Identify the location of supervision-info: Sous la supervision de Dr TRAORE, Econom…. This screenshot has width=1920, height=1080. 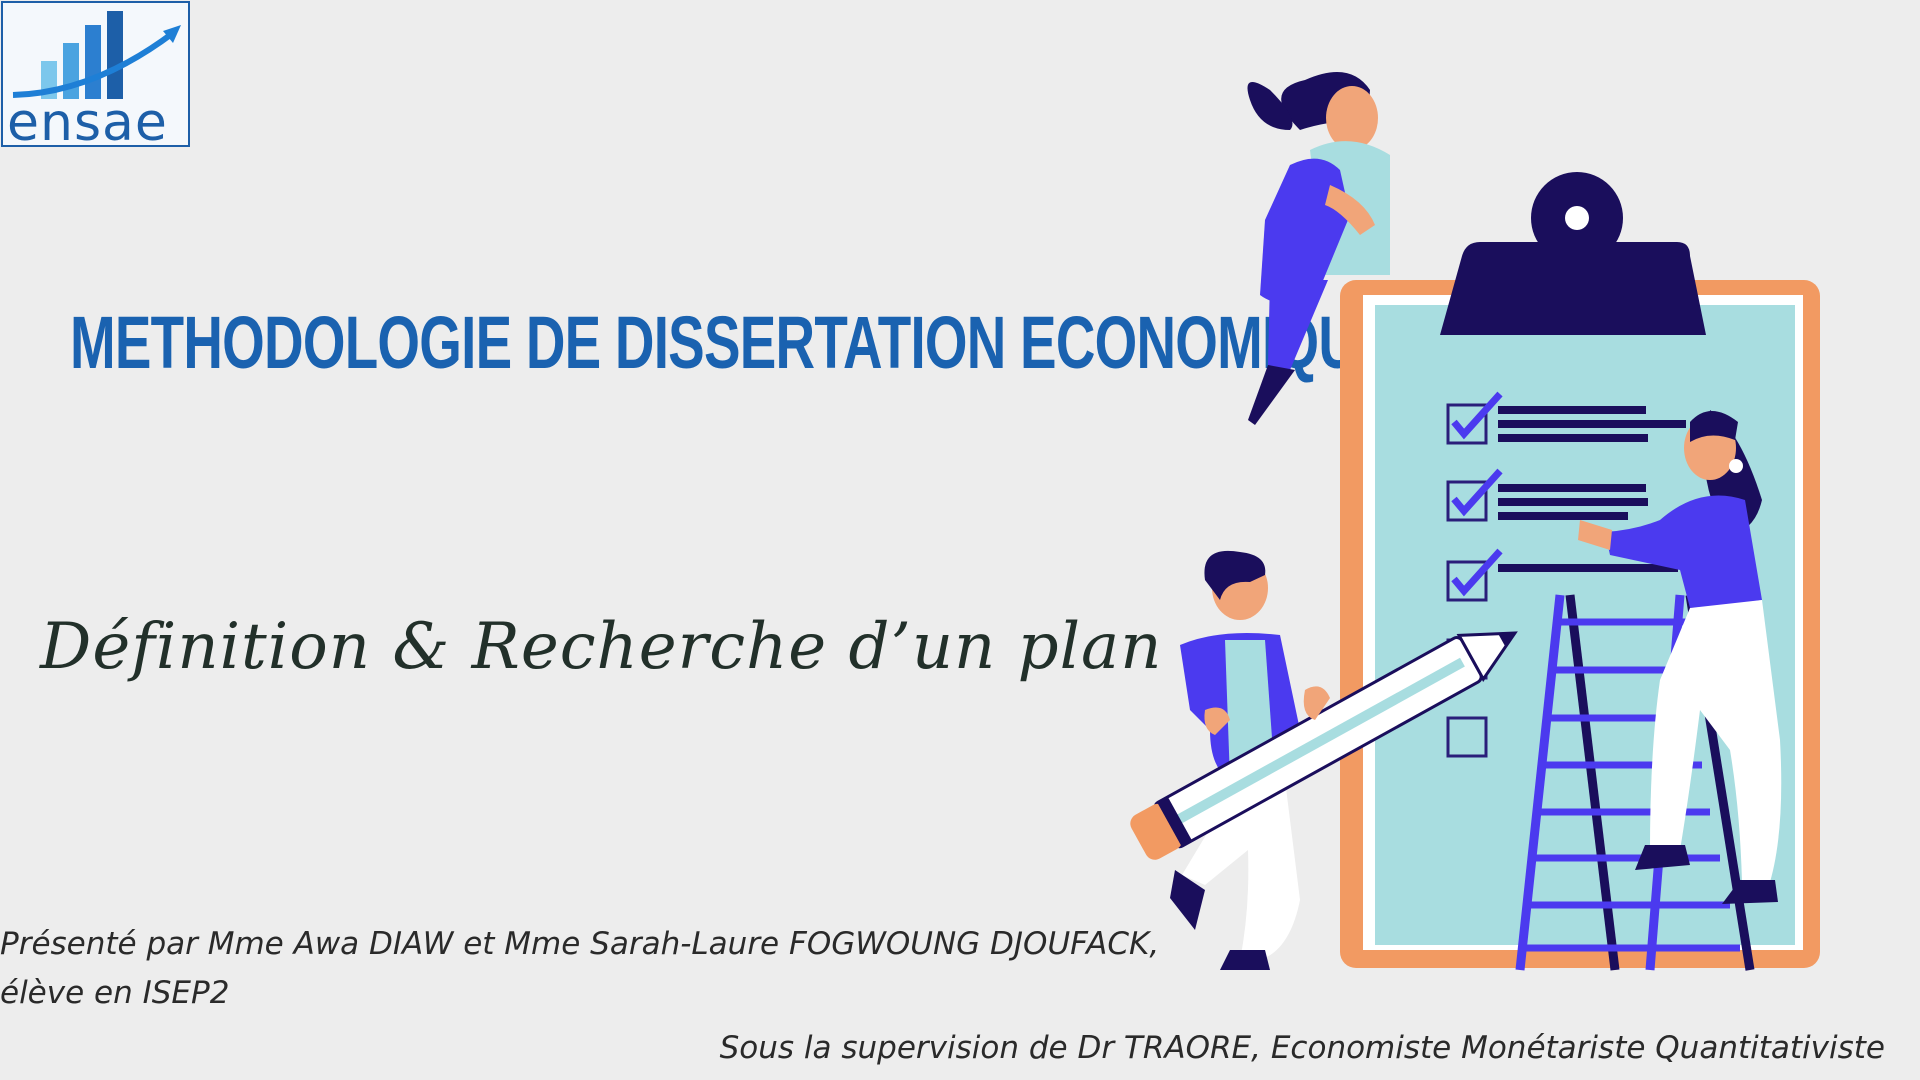
(1302, 1048).